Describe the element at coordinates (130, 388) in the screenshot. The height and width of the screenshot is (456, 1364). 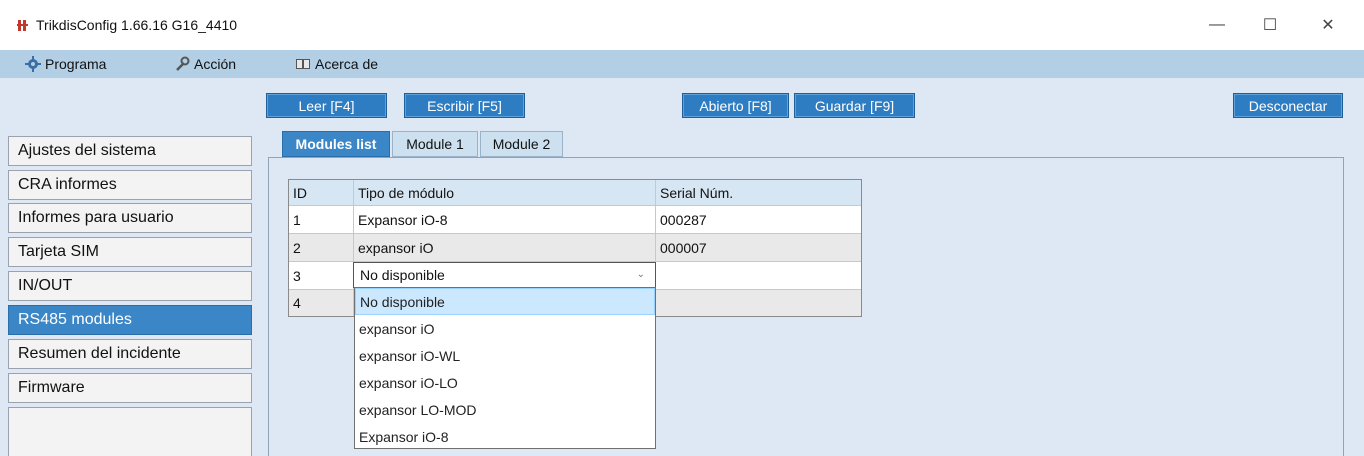
I see `sidebar-item-firmware: Firmware` at that location.